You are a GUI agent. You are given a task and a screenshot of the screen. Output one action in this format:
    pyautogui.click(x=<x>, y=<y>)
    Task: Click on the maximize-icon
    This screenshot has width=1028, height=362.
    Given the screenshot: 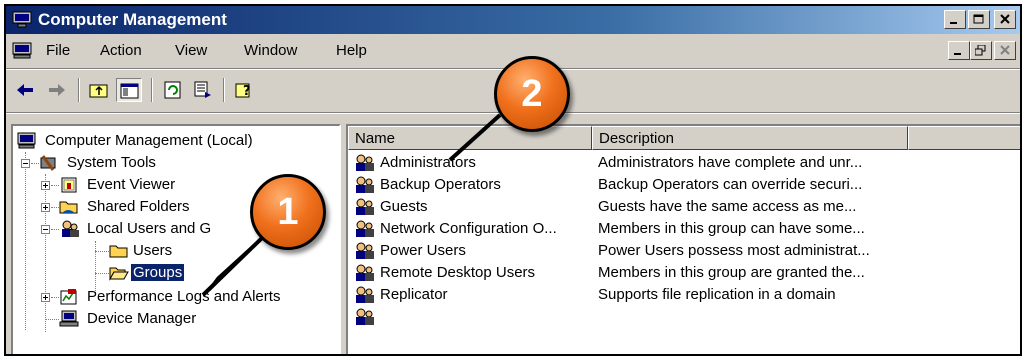 What is the action you would take?
    pyautogui.click(x=978, y=19)
    